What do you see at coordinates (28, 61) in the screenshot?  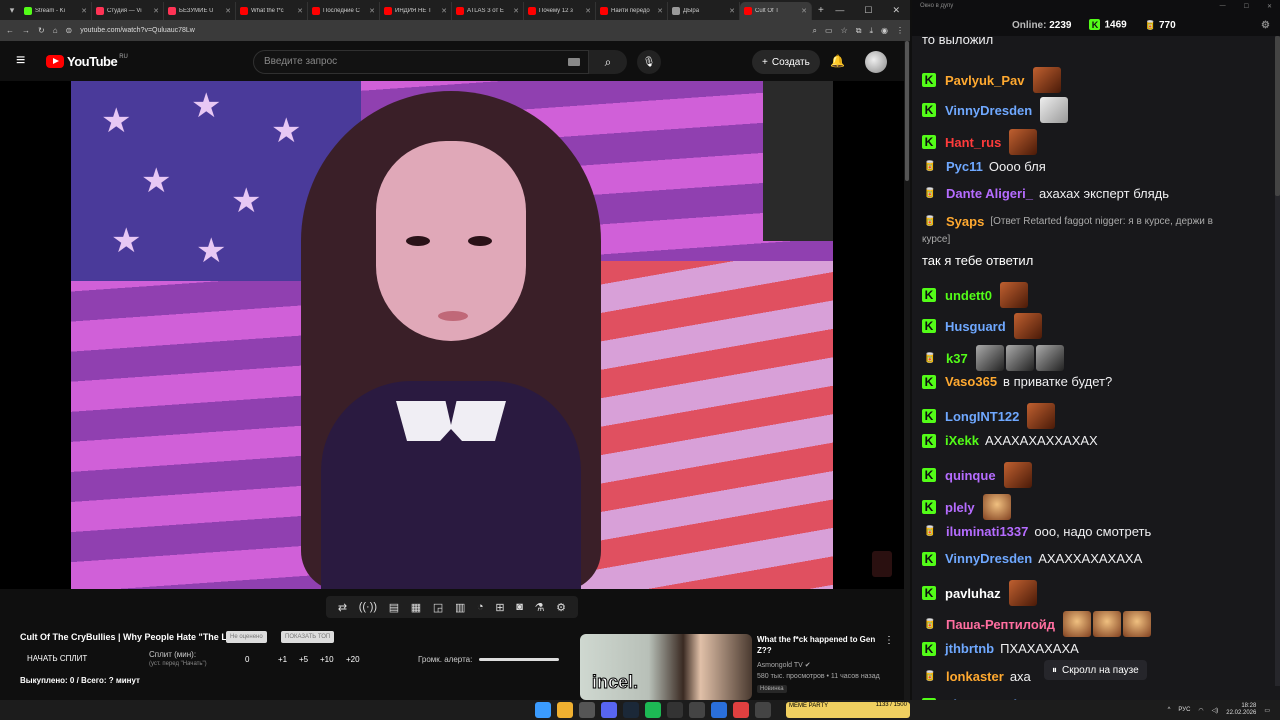 I see `hamburger-menu-icon: ≡` at bounding box center [28, 61].